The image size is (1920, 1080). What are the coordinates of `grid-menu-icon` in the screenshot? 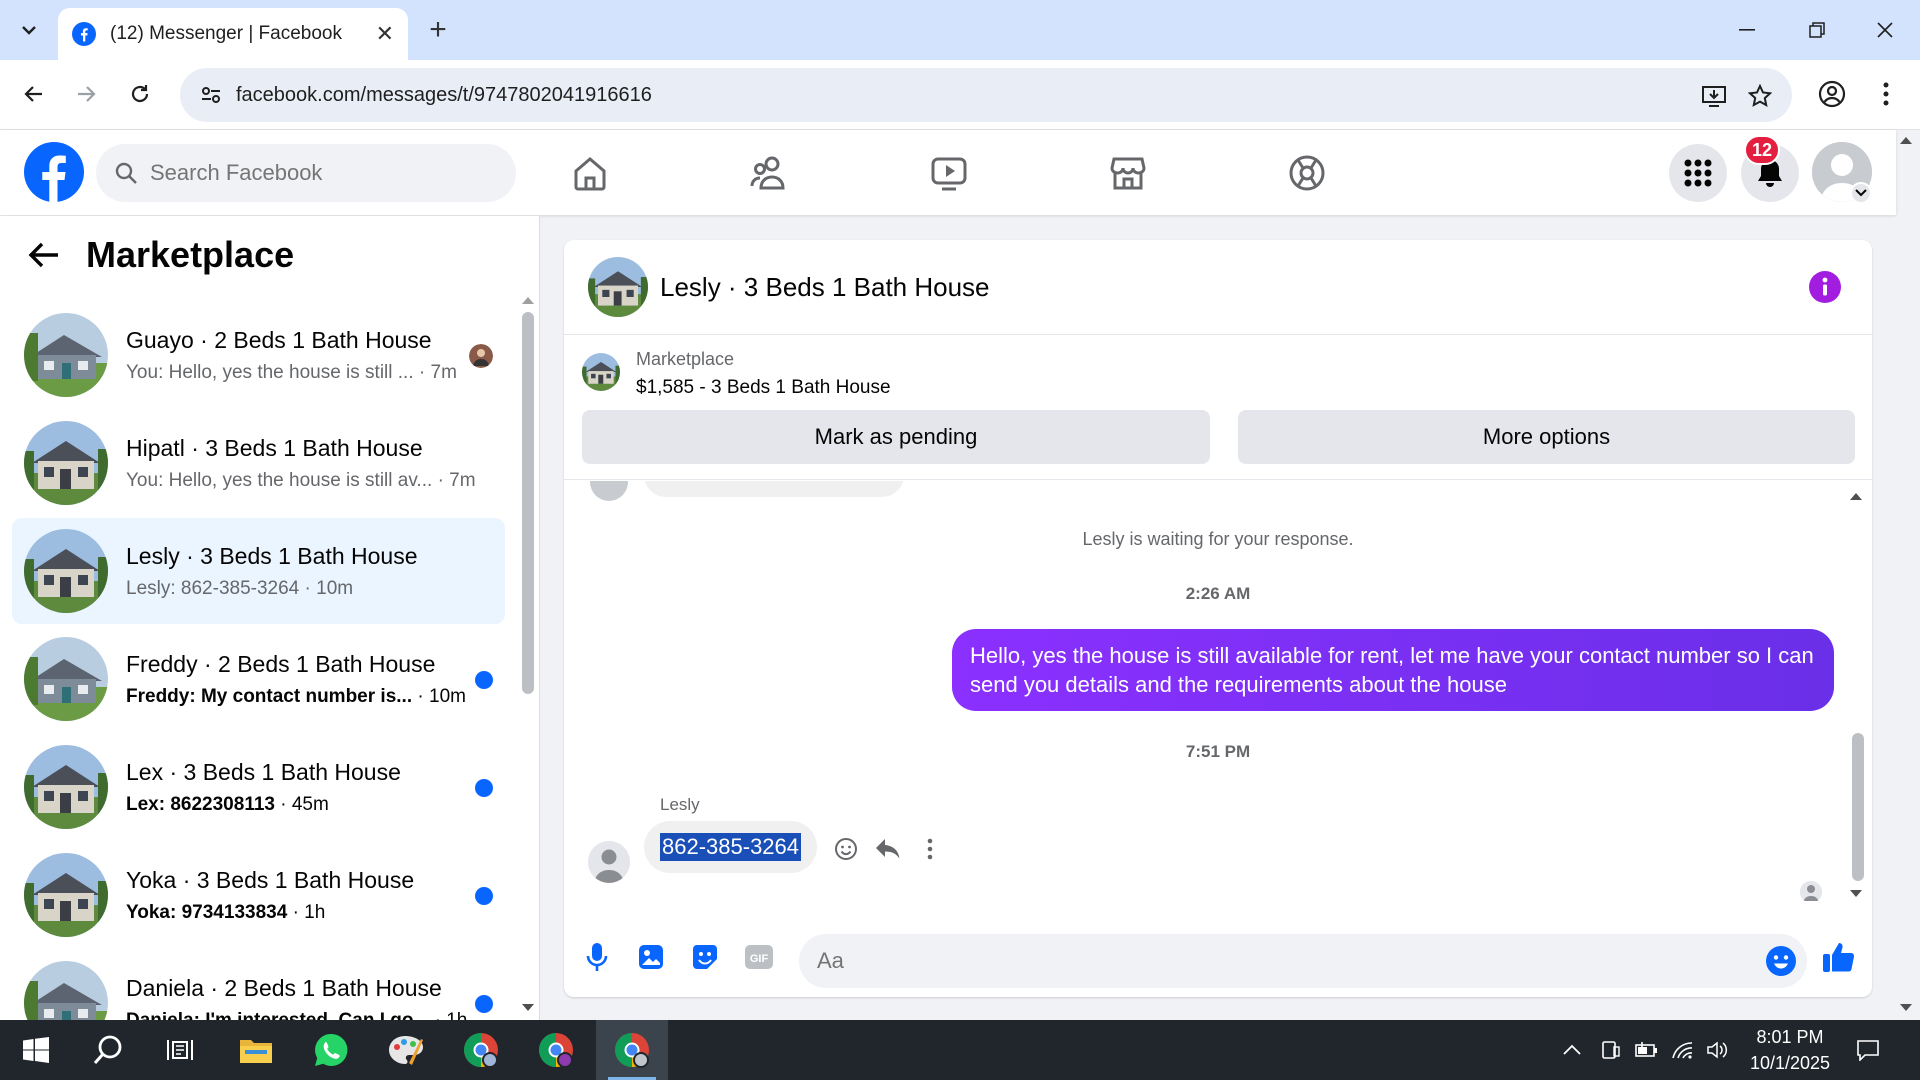 It's located at (1698, 173).